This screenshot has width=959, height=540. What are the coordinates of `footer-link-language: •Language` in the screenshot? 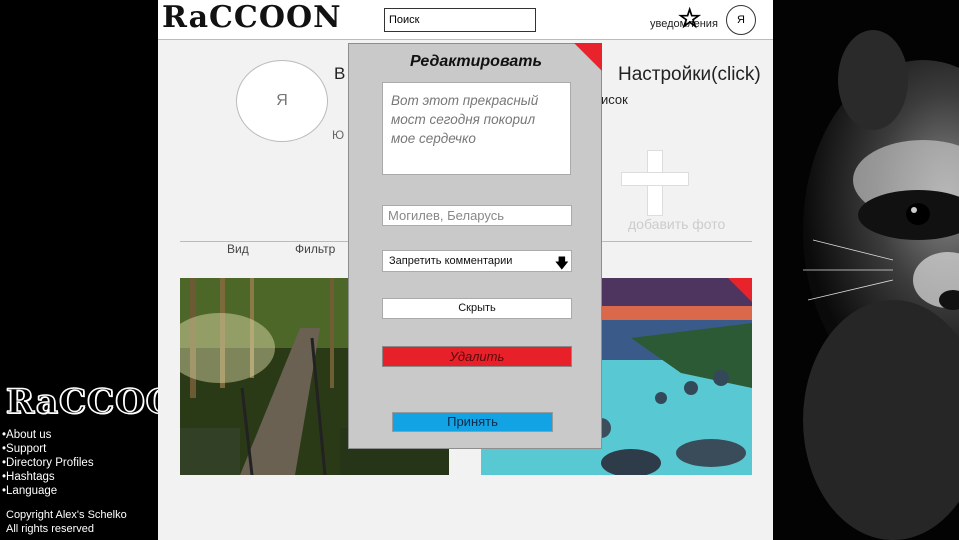 It's located at (48, 491).